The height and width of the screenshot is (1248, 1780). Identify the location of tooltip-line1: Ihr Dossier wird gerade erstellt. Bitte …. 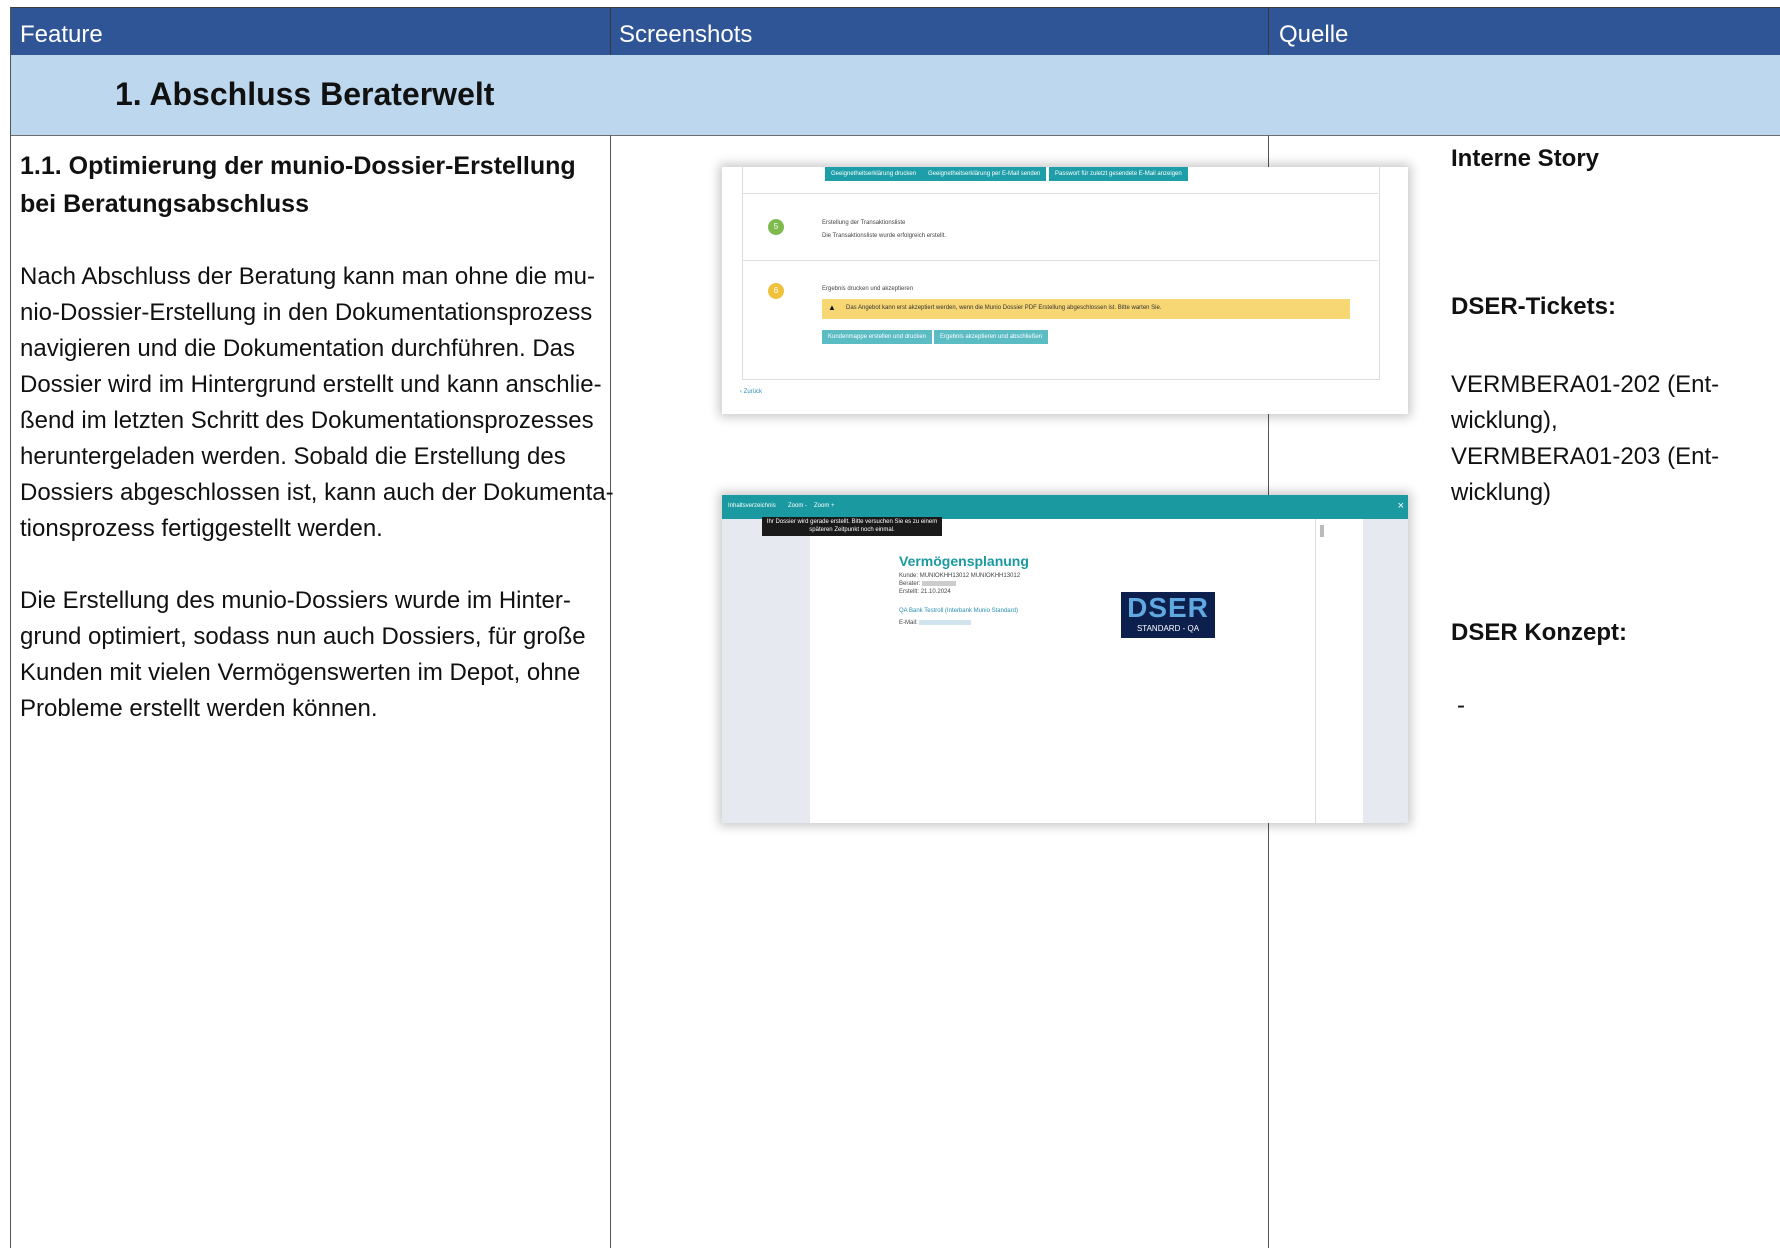
(852, 522).